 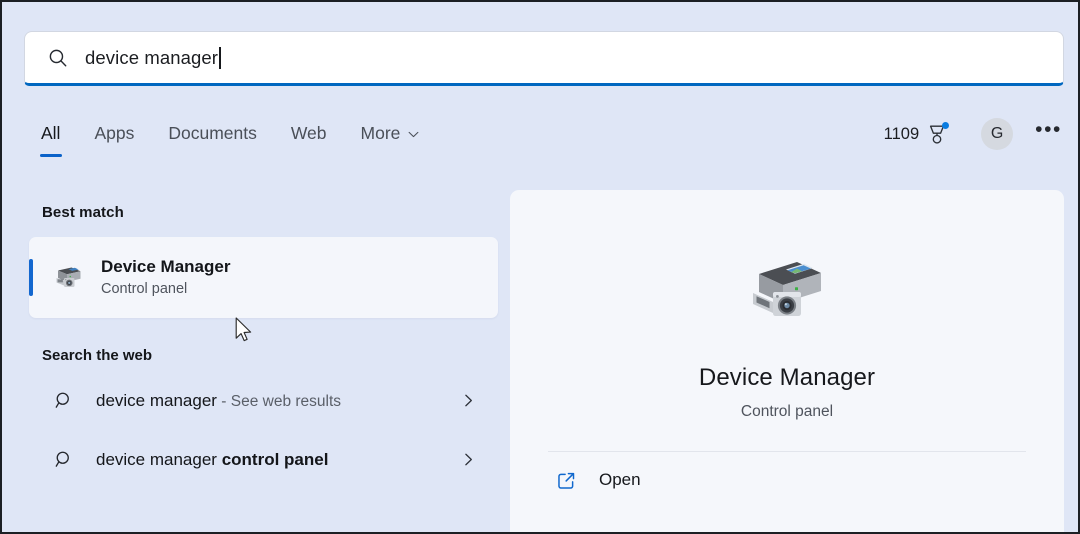 I want to click on web-suggestion-1-suffix: - See web results, so click(x=279, y=401).